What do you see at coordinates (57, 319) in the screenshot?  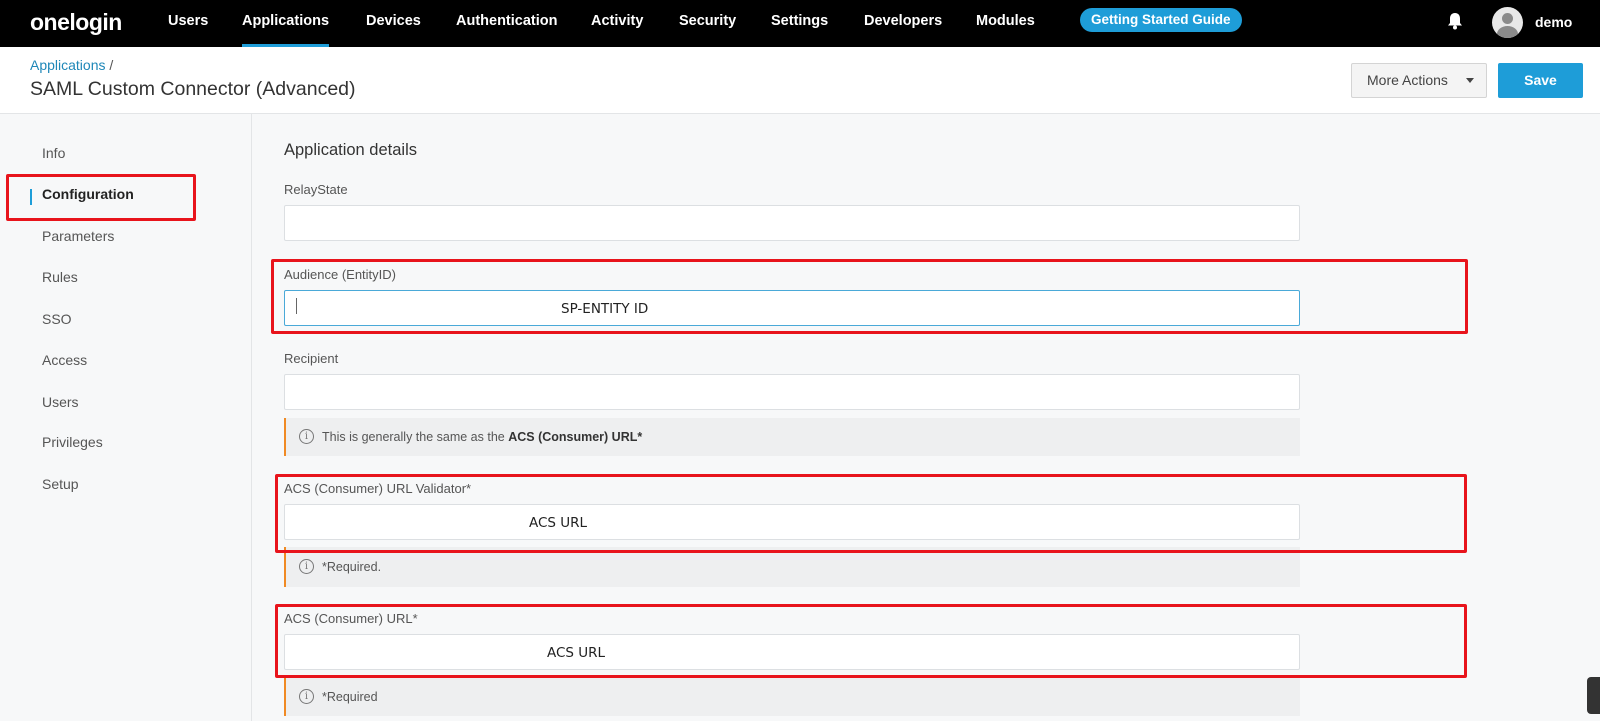 I see `sidebar-item-sso: SSO` at bounding box center [57, 319].